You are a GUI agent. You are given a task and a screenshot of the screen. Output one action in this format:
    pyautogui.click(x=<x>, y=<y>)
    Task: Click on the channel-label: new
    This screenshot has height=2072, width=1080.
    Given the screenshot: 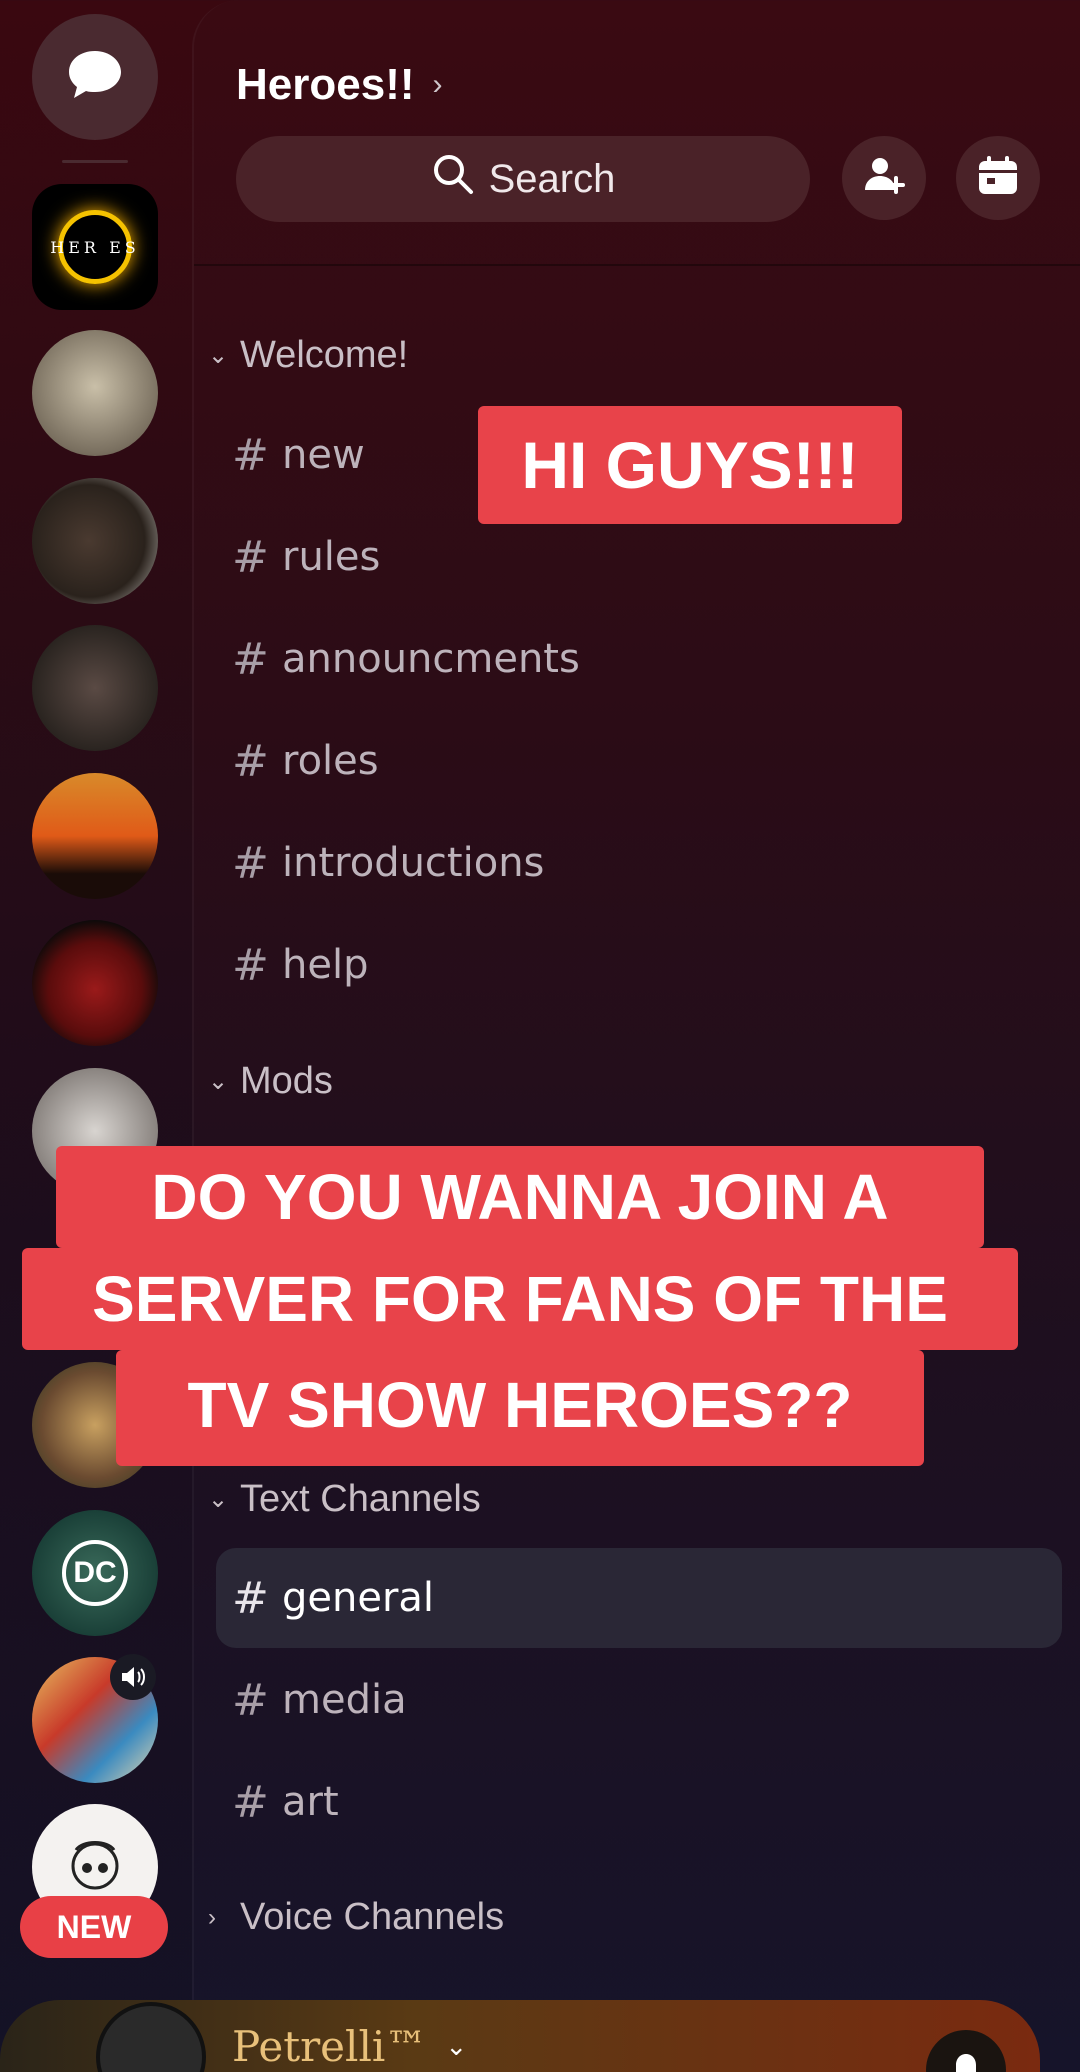 What is the action you would take?
    pyautogui.click(x=323, y=455)
    